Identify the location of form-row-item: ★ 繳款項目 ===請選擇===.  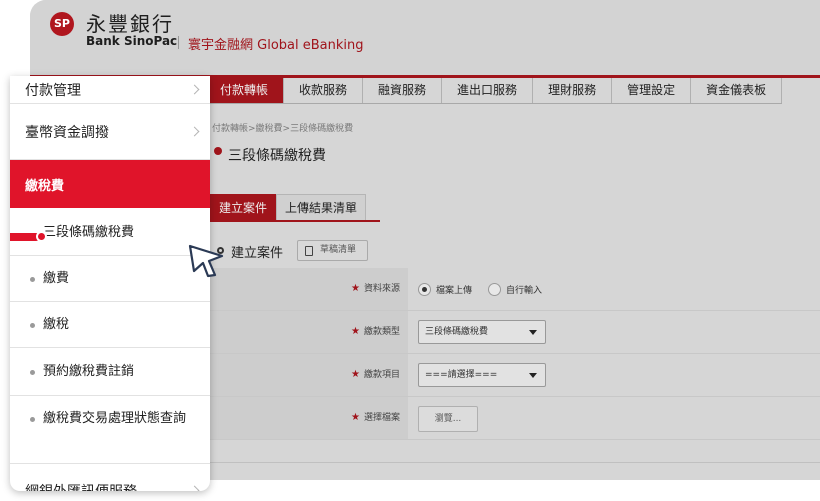
(515, 375).